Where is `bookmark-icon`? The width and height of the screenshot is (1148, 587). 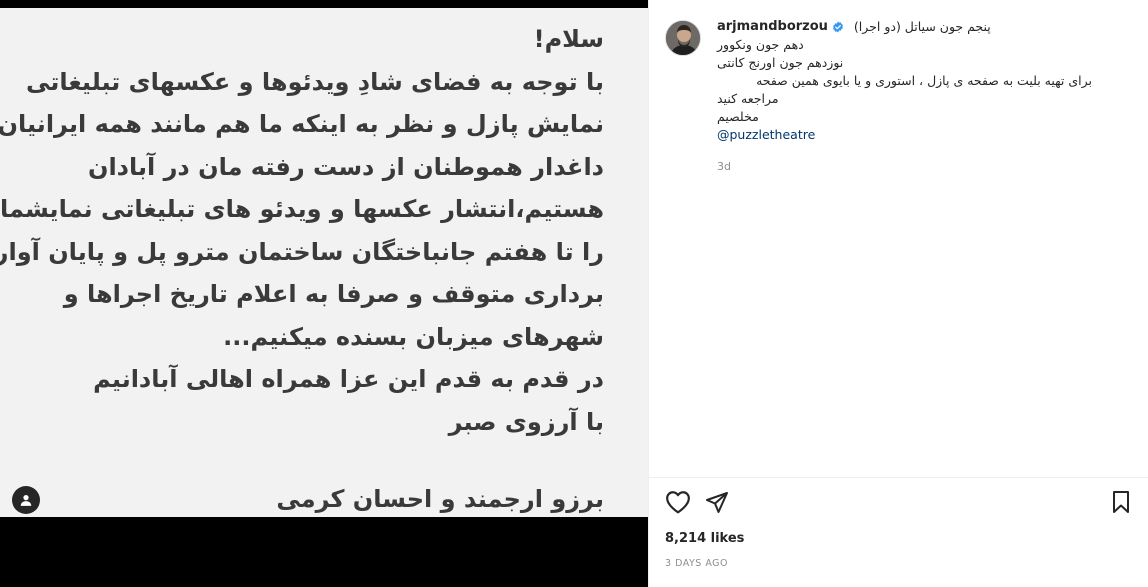
bookmark-icon is located at coordinates (1121, 502).